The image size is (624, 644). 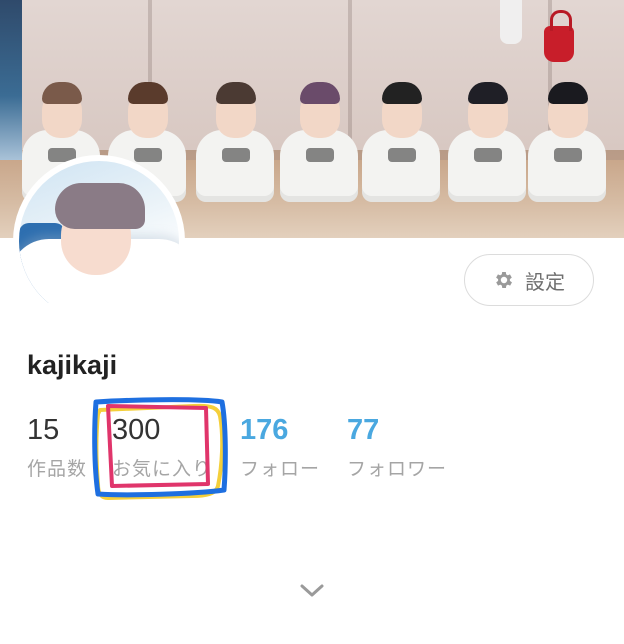 I want to click on stat-favorites: 300 お気に入り, so click(x=162, y=446).